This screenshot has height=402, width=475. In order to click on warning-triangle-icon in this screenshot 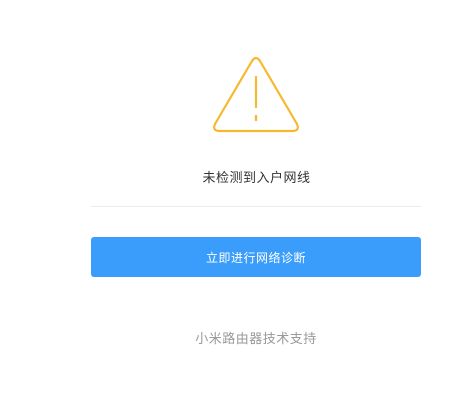, I will do `click(256, 94)`.